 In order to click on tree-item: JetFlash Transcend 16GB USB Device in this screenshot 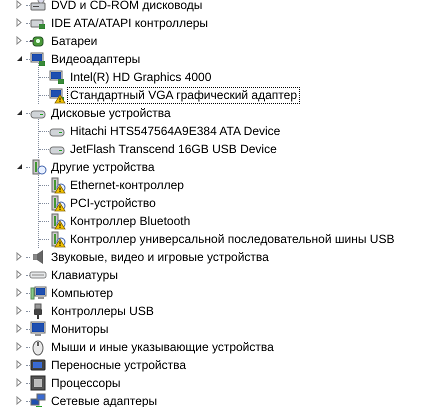, I will do `click(173, 149)`.